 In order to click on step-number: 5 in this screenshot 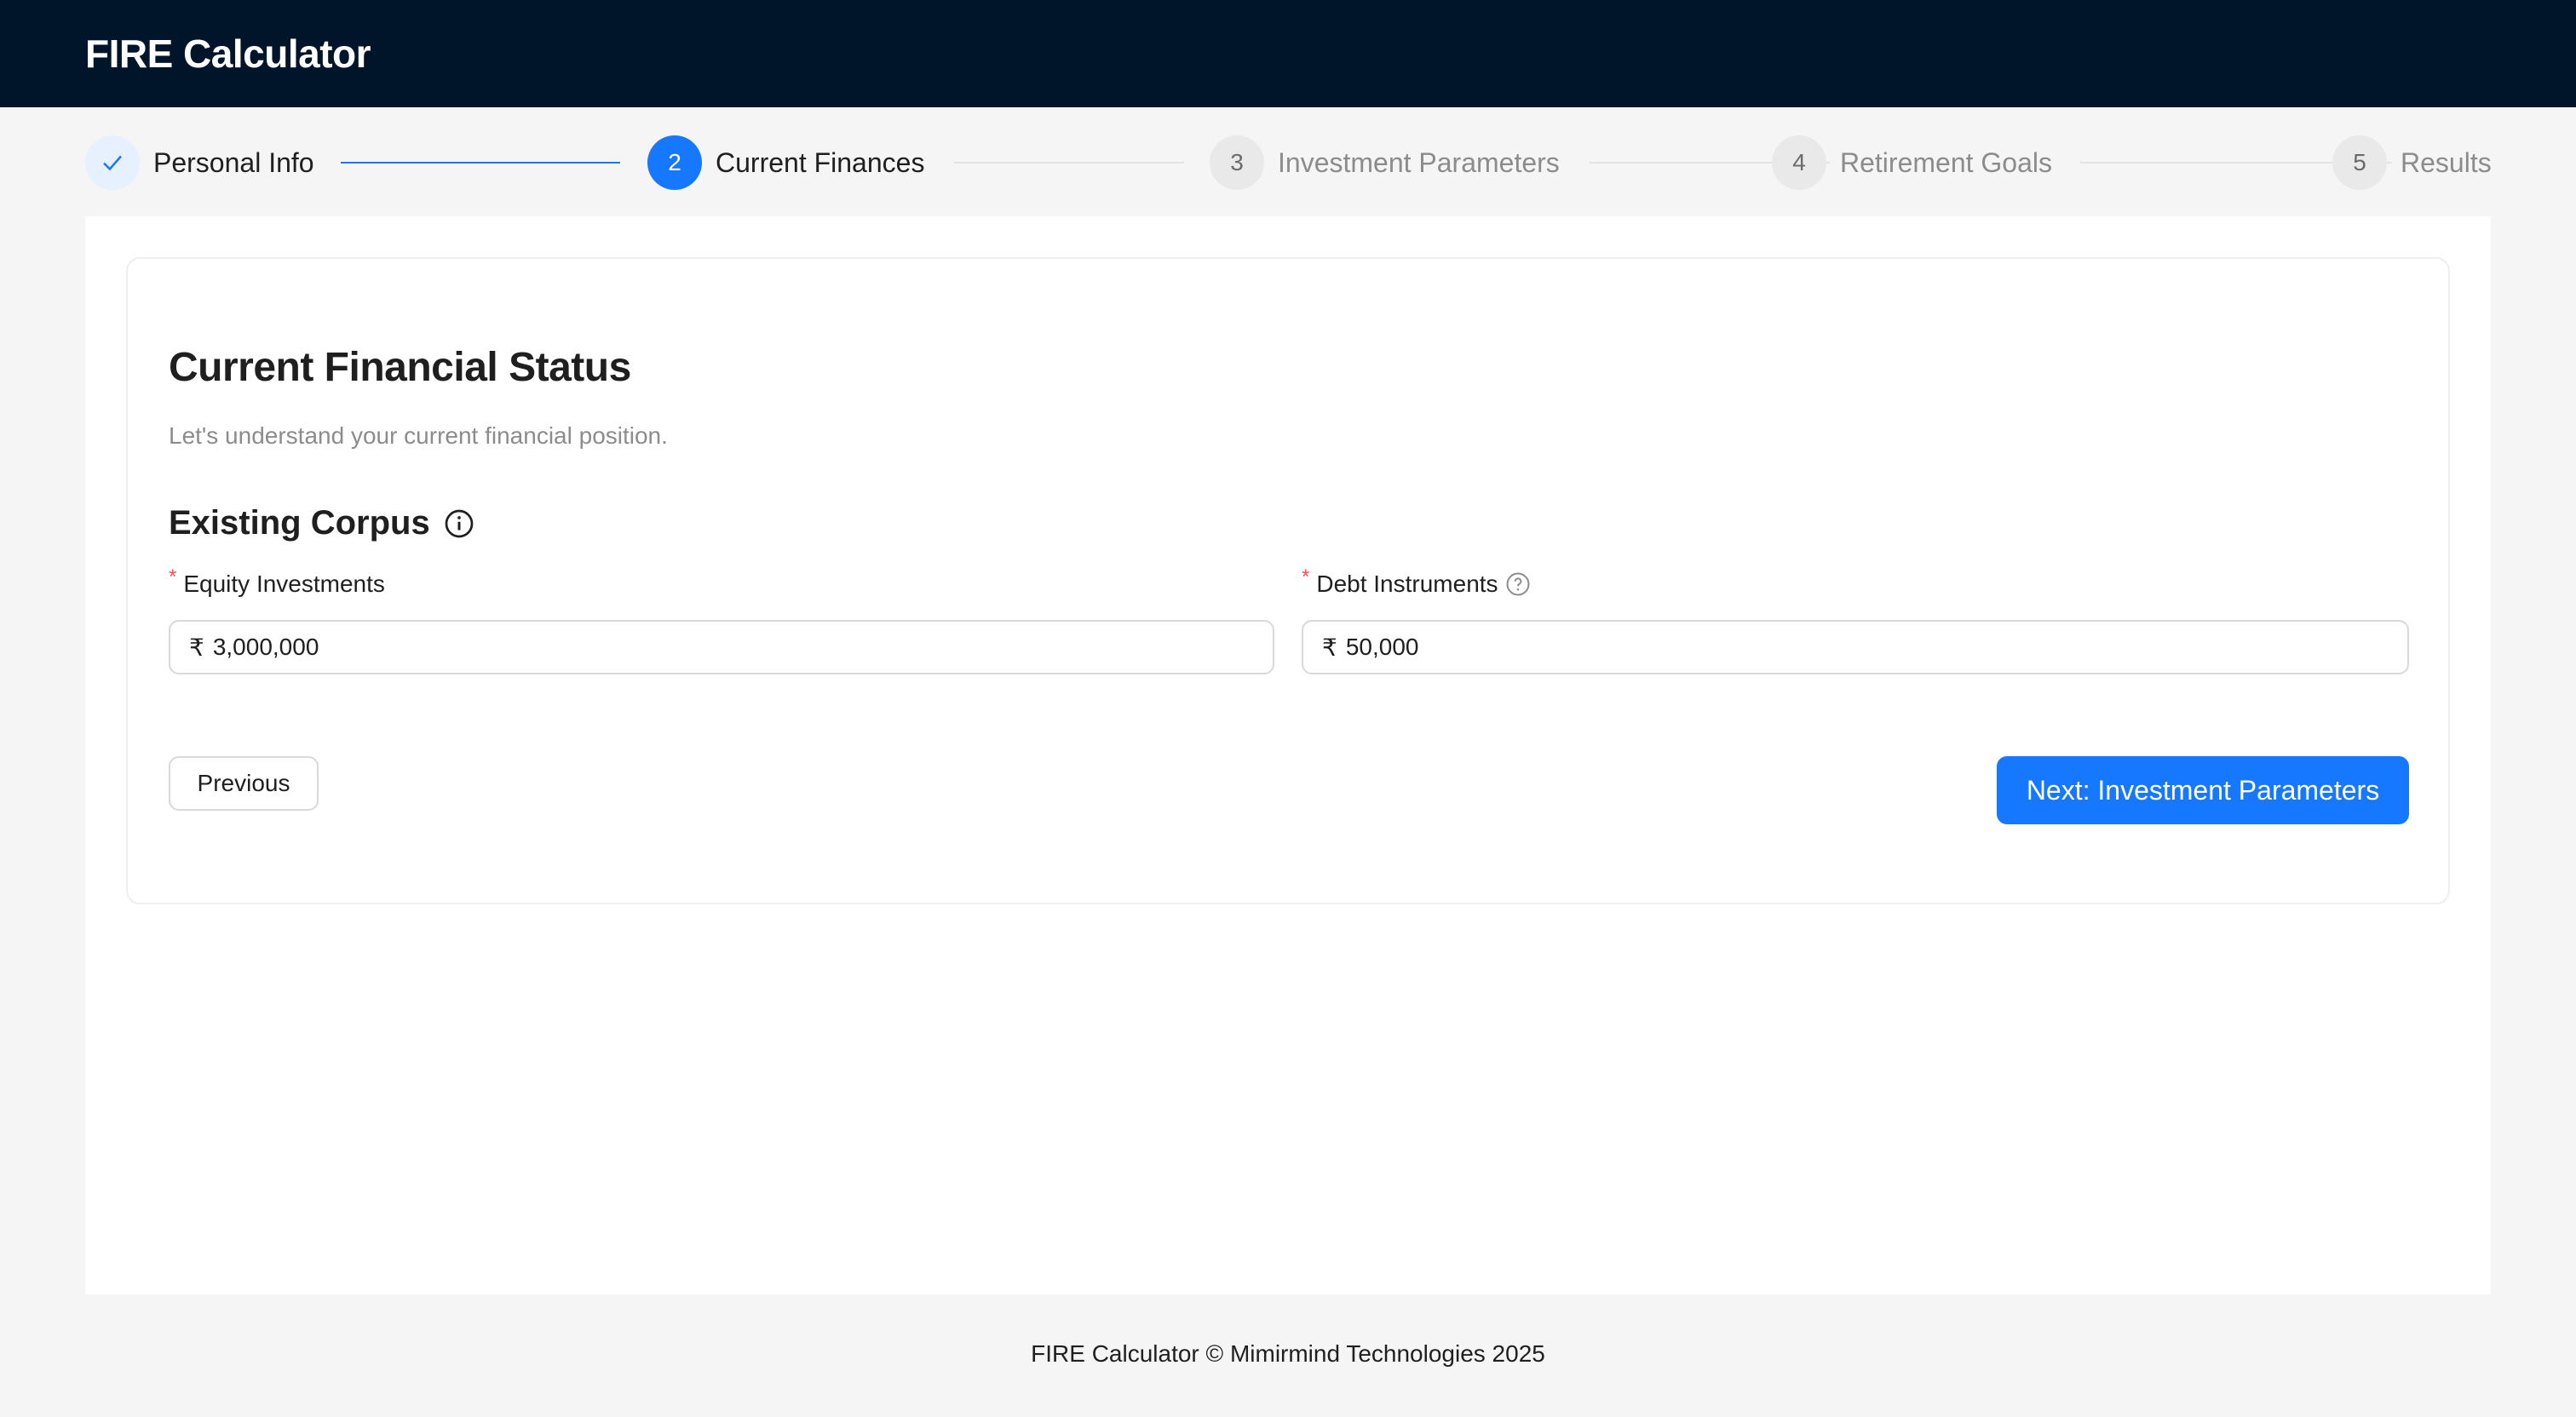, I will do `click(2360, 162)`.